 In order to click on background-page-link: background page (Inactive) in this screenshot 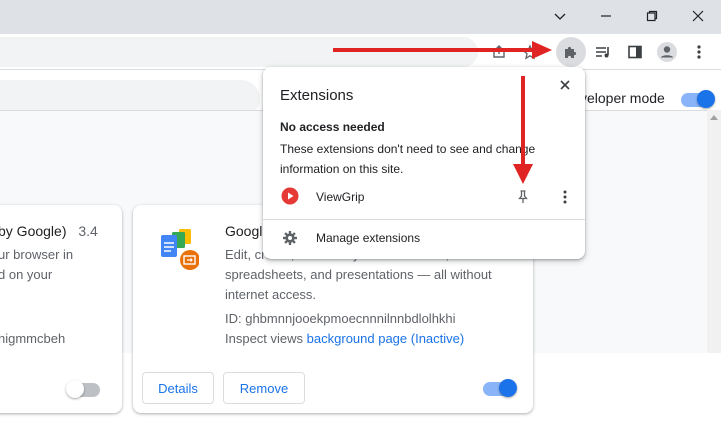, I will do `click(386, 338)`.